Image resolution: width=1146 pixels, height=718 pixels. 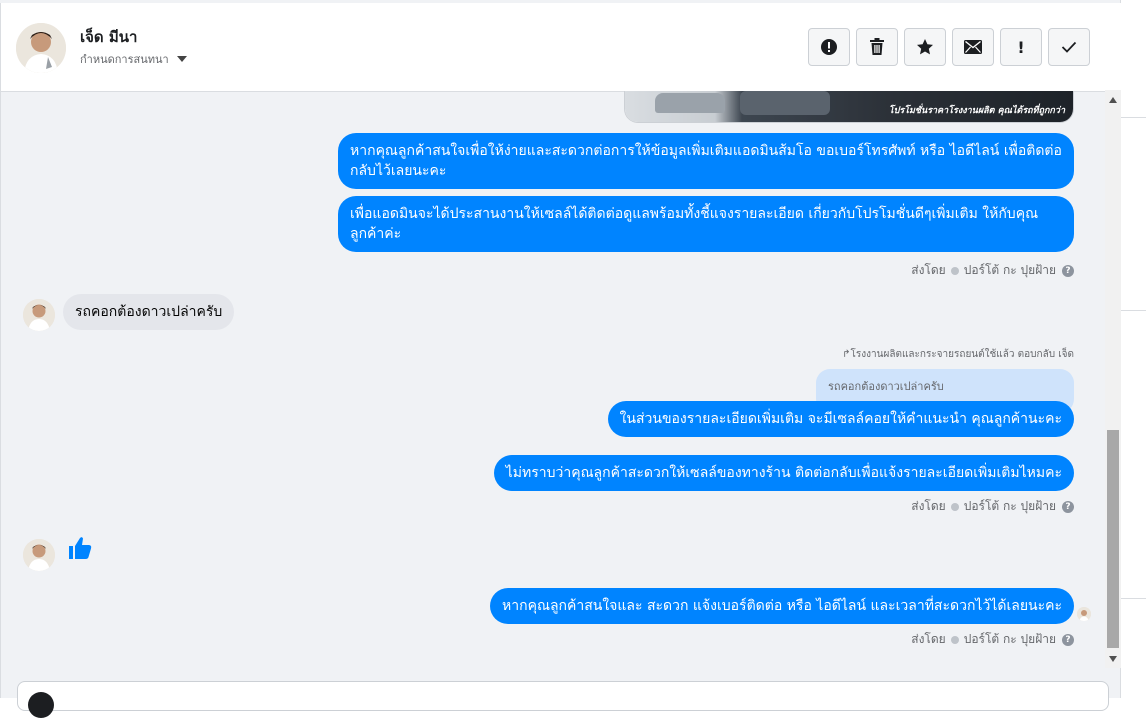 What do you see at coordinates (561, 47) in the screenshot?
I see `conversation-header: เจ็ด มีนา กำหนดการสนทนา !` at bounding box center [561, 47].